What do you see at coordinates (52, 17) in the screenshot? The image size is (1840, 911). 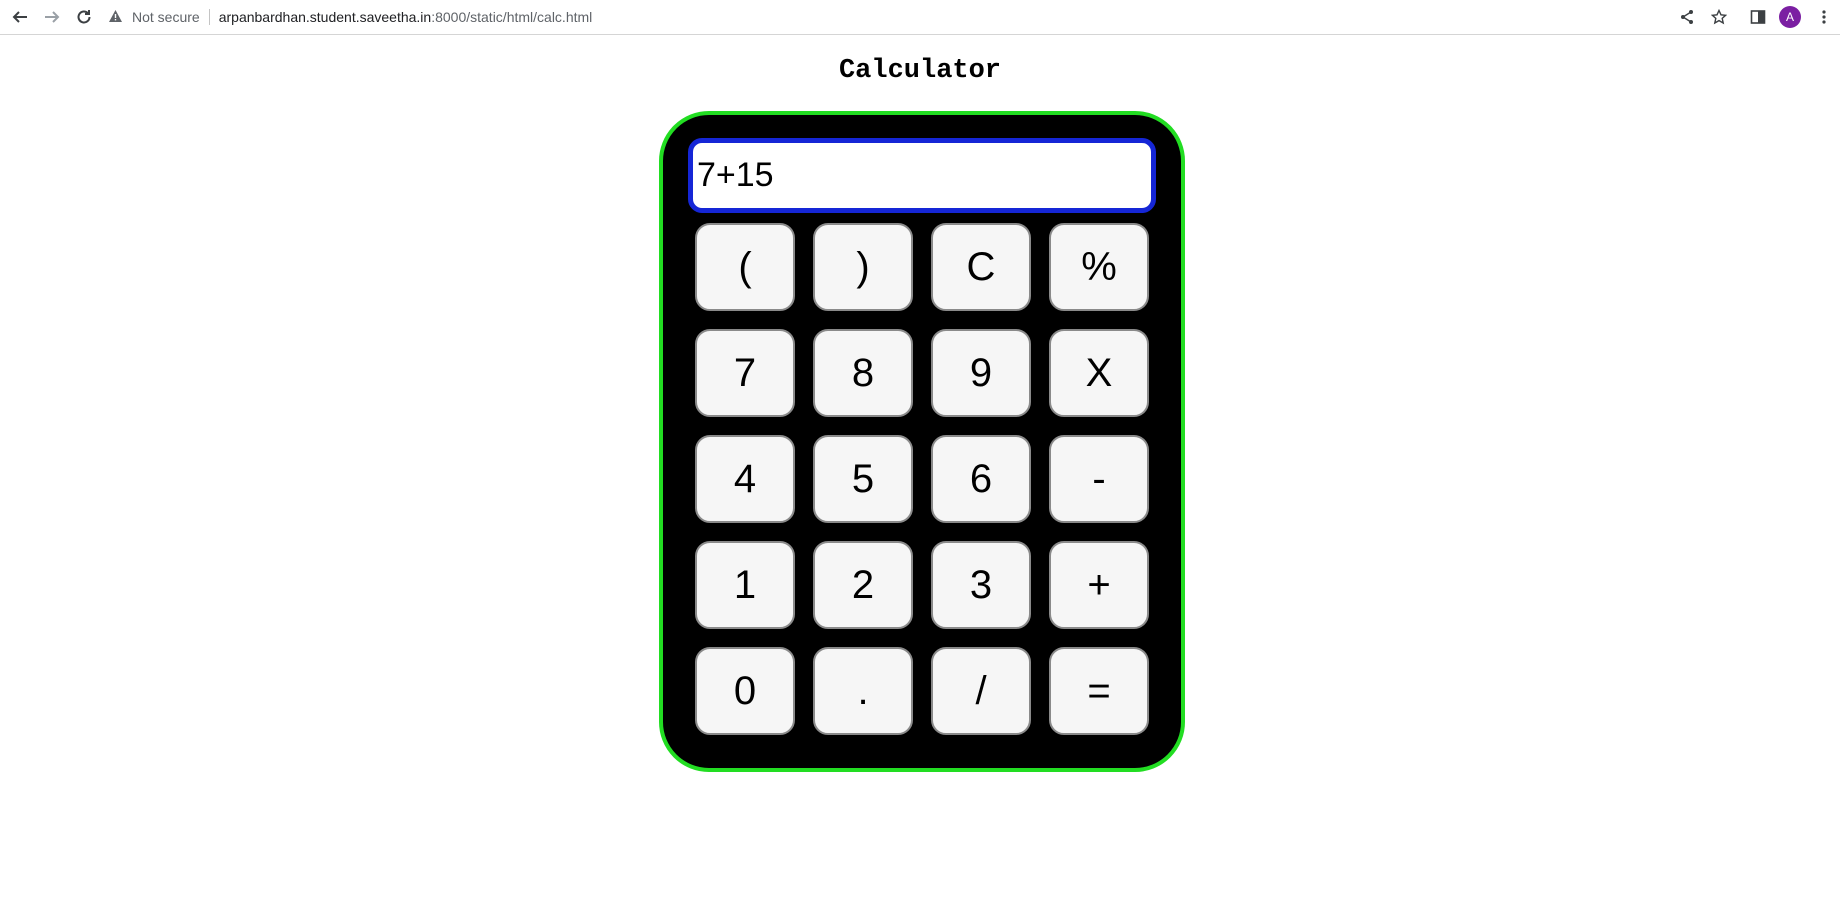 I see `forward-icon` at bounding box center [52, 17].